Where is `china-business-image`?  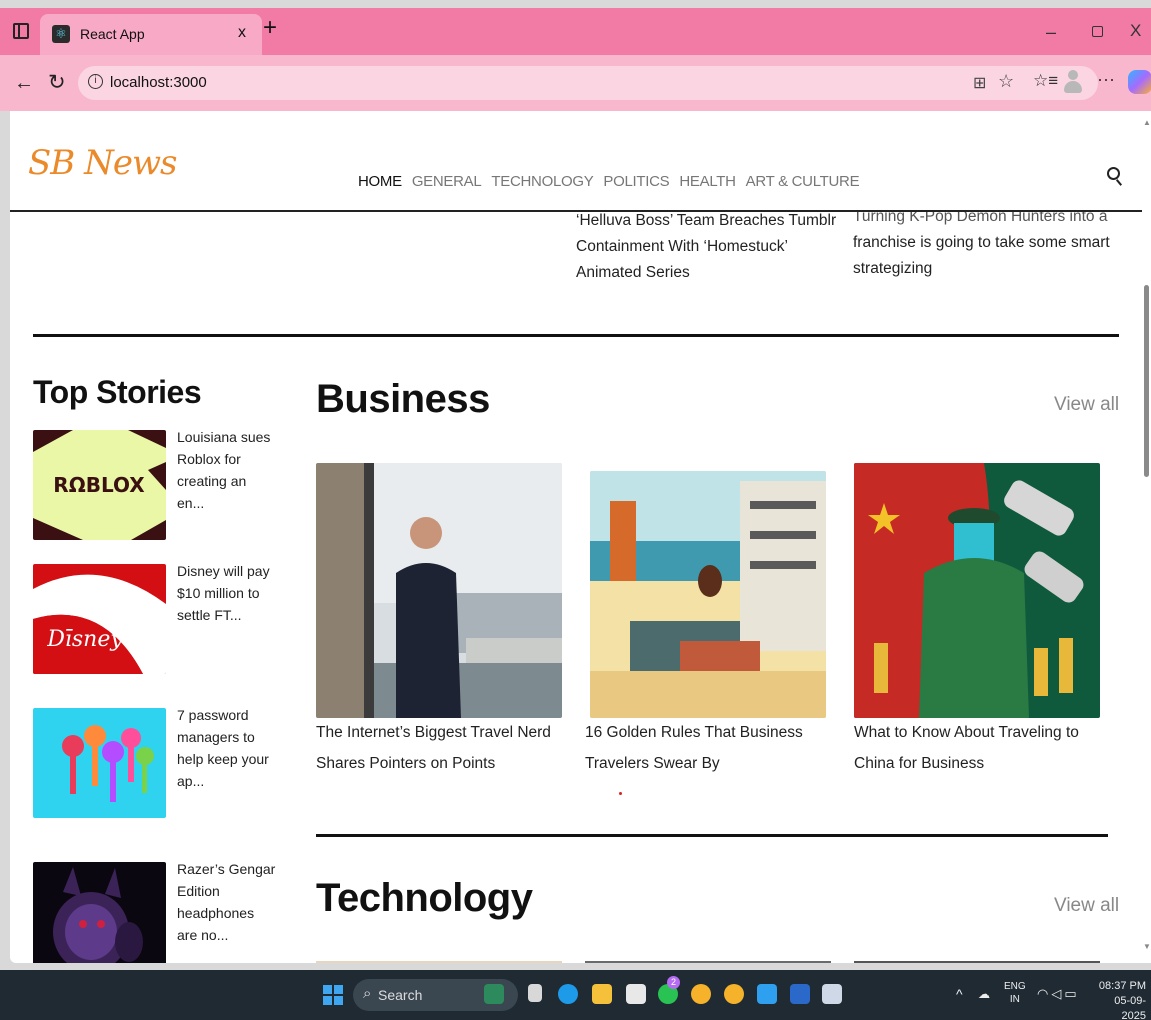
china-business-image is located at coordinates (977, 590).